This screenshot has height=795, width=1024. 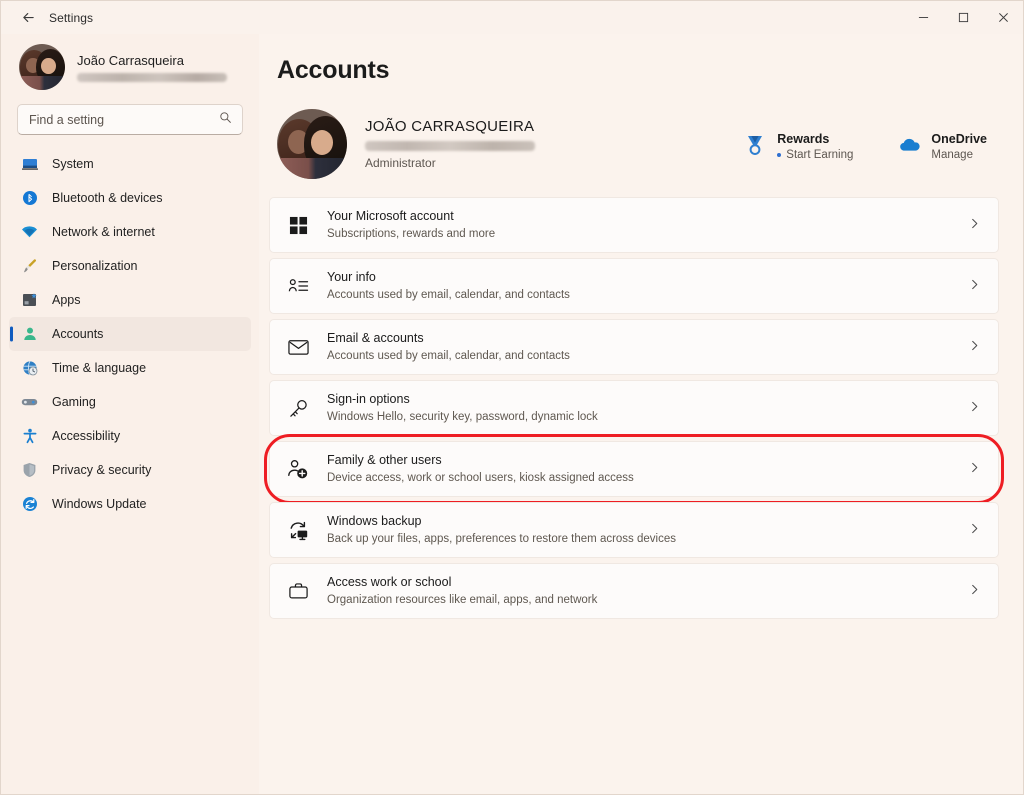 I want to click on apps-icon, so click(x=29, y=300).